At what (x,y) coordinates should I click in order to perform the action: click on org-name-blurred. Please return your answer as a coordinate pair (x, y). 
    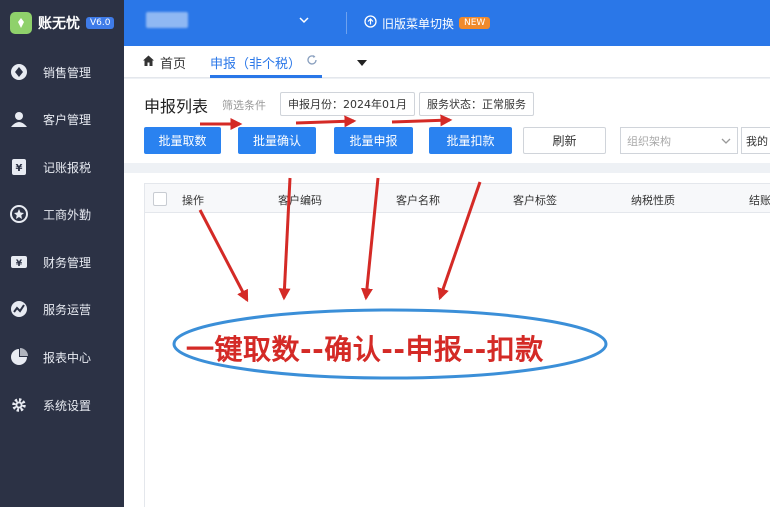
    Looking at the image, I should click on (167, 20).